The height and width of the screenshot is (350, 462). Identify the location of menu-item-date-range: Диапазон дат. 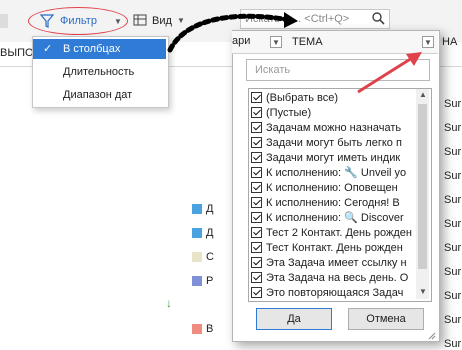
(99, 95).